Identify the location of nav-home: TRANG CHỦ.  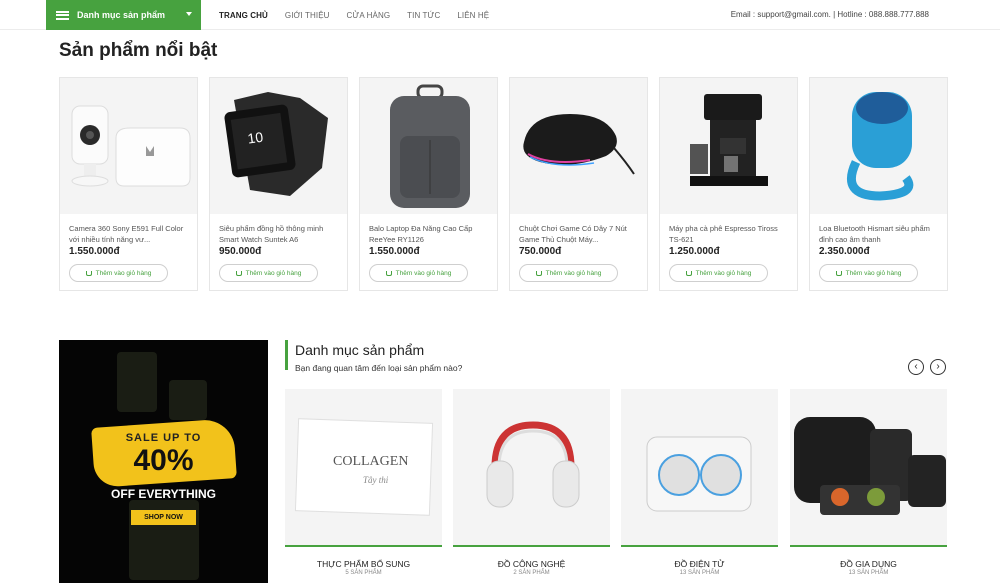
(243, 15).